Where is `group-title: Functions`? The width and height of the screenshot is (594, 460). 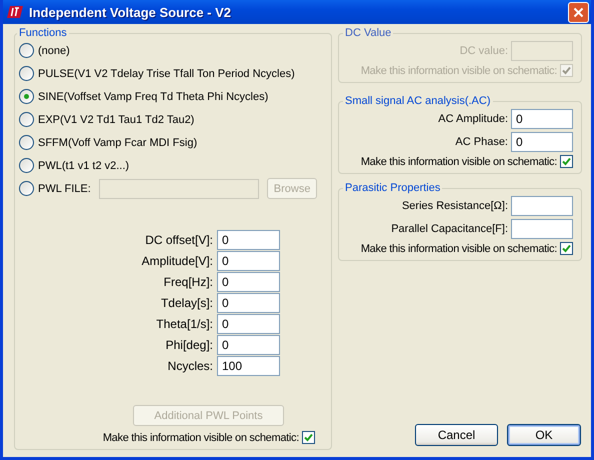
group-title: Functions is located at coordinates (43, 33).